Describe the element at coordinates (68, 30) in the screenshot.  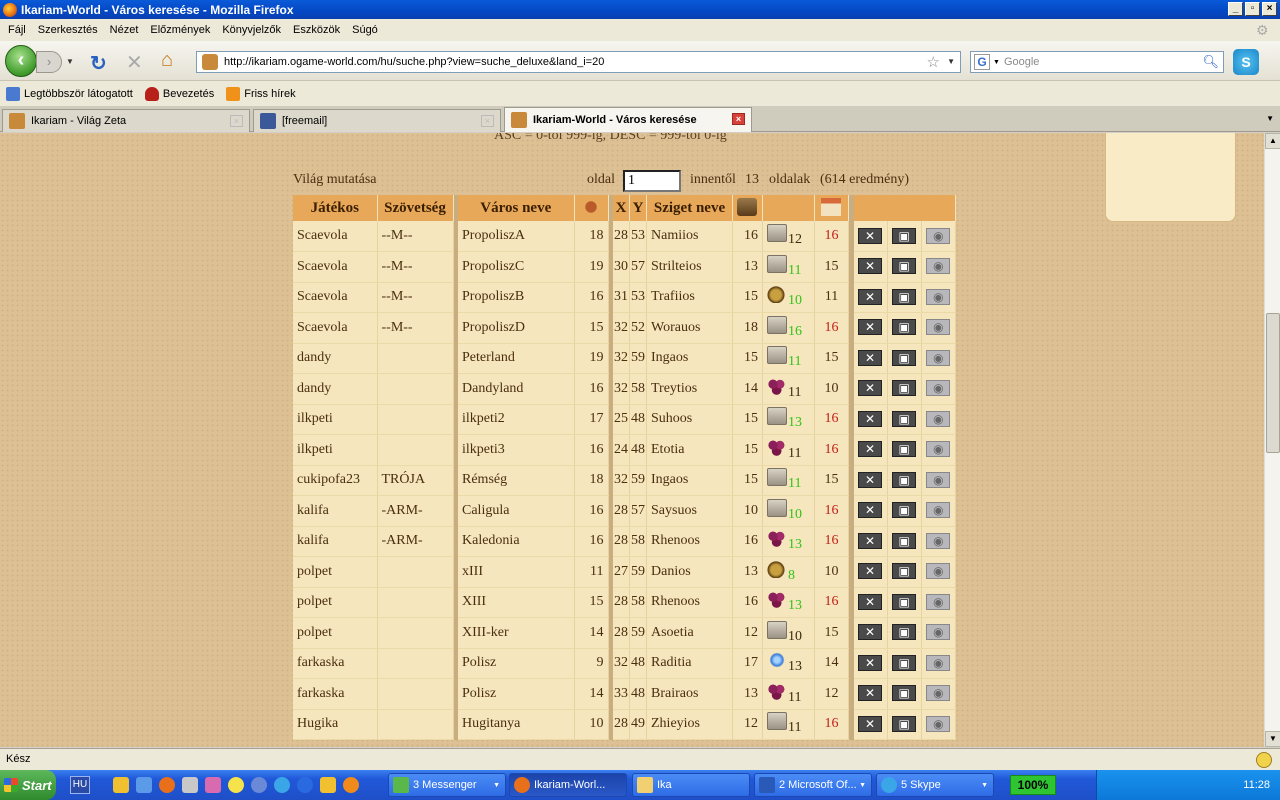
I see `menu-edit: Szerkesztés` at that location.